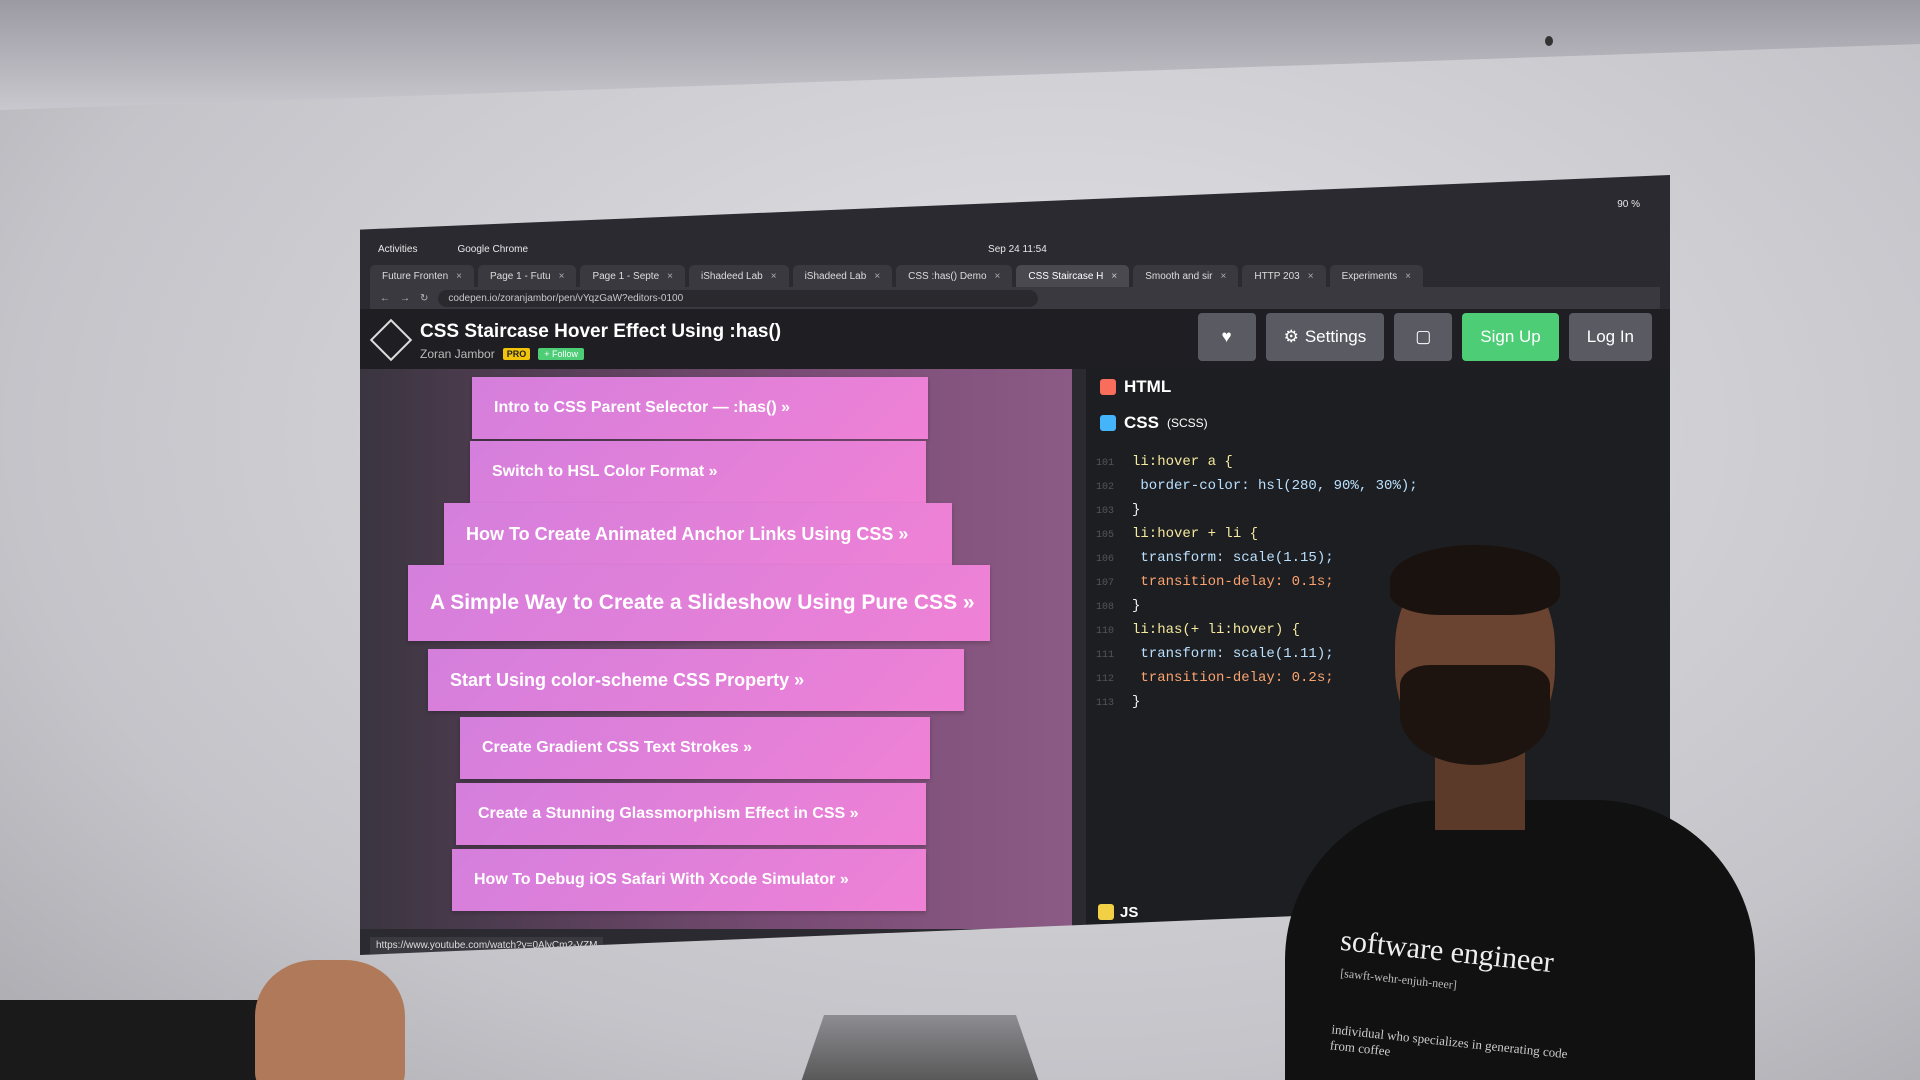 The width and height of the screenshot is (1920, 1080). Describe the element at coordinates (1215, 558) in the screenshot. I see `code-line: 106 transform: scale(1.15);` at that location.